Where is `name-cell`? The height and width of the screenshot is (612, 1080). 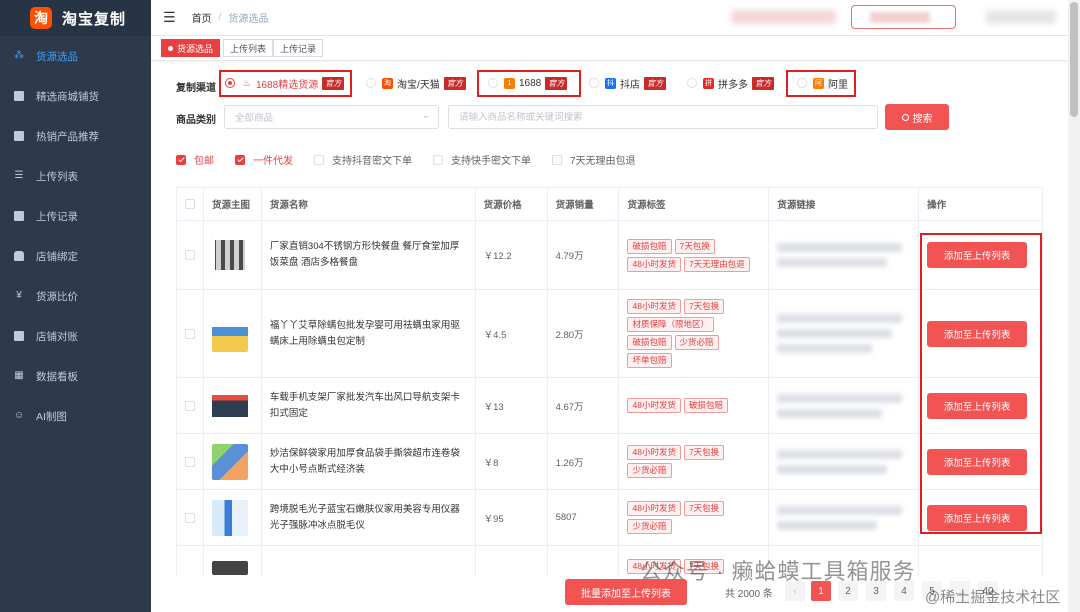
name-cell is located at coordinates (369, 561).